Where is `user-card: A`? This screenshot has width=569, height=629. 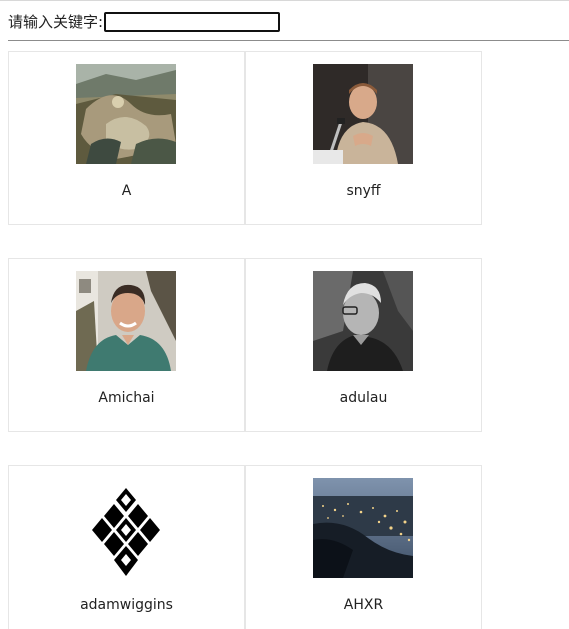
user-card: A is located at coordinates (126, 138).